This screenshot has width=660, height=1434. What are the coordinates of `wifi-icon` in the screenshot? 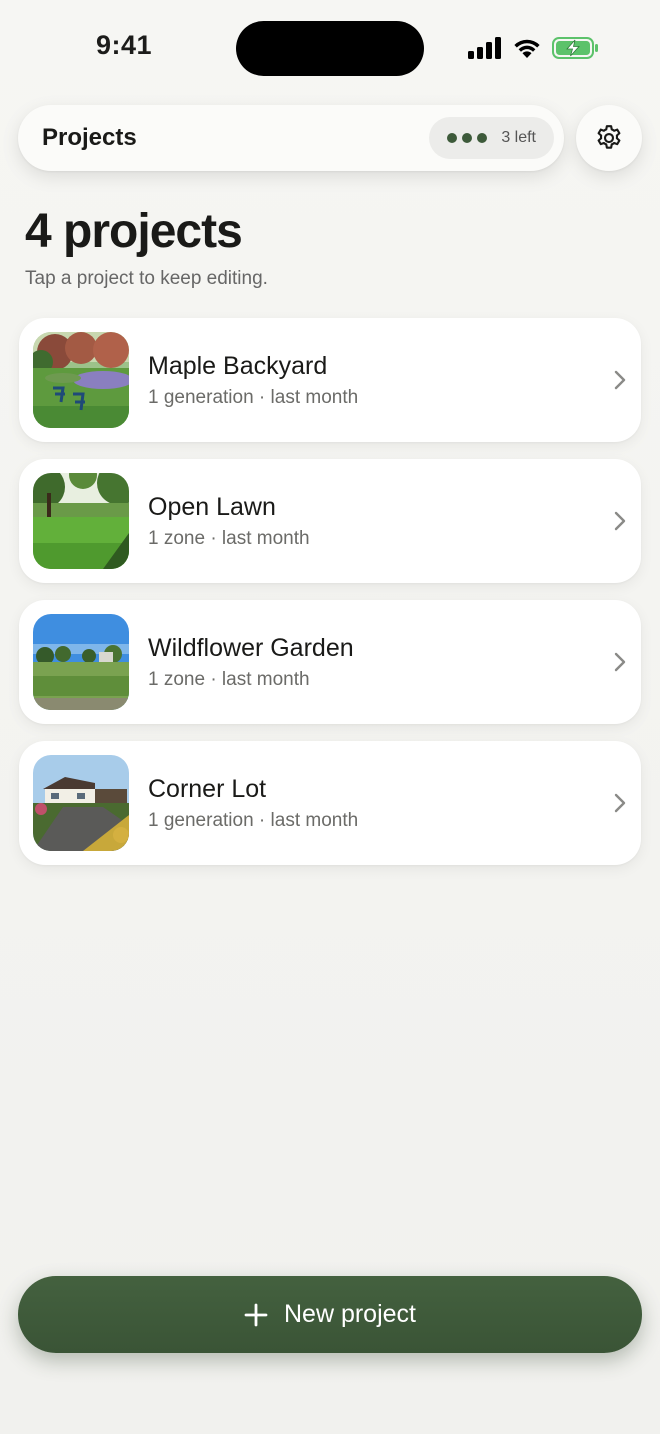 It's located at (527, 48).